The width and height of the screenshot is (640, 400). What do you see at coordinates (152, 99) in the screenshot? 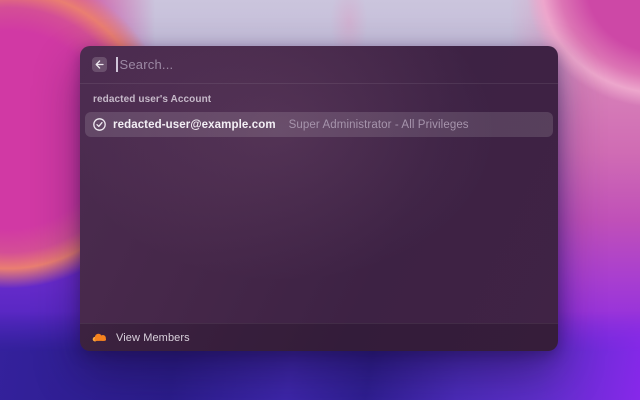
I see `section-header: redacted user's Account` at bounding box center [152, 99].